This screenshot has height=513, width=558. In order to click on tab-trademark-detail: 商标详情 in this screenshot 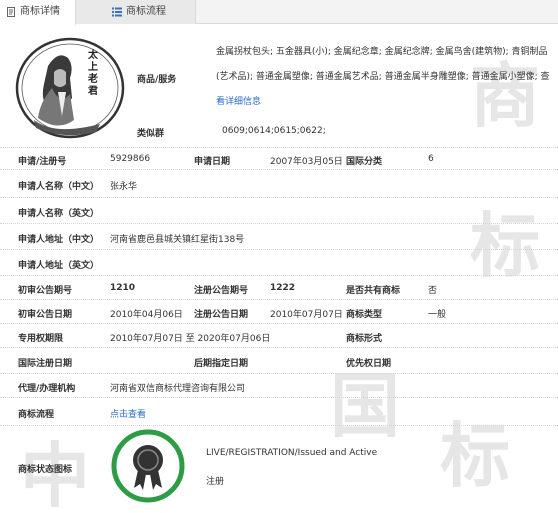, I will do `click(38, 12)`.